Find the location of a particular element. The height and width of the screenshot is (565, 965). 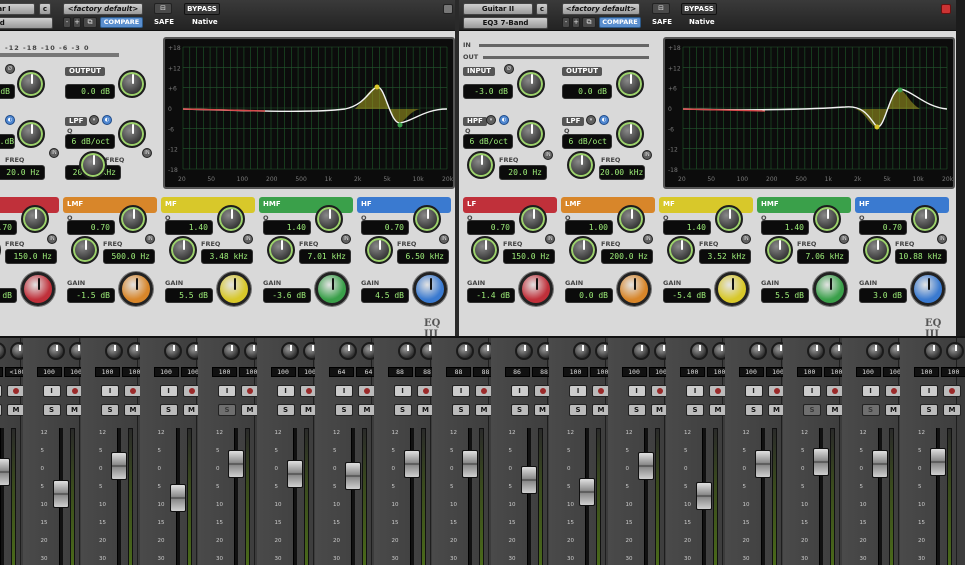

channel-selector: c is located at coordinates (542, 9).